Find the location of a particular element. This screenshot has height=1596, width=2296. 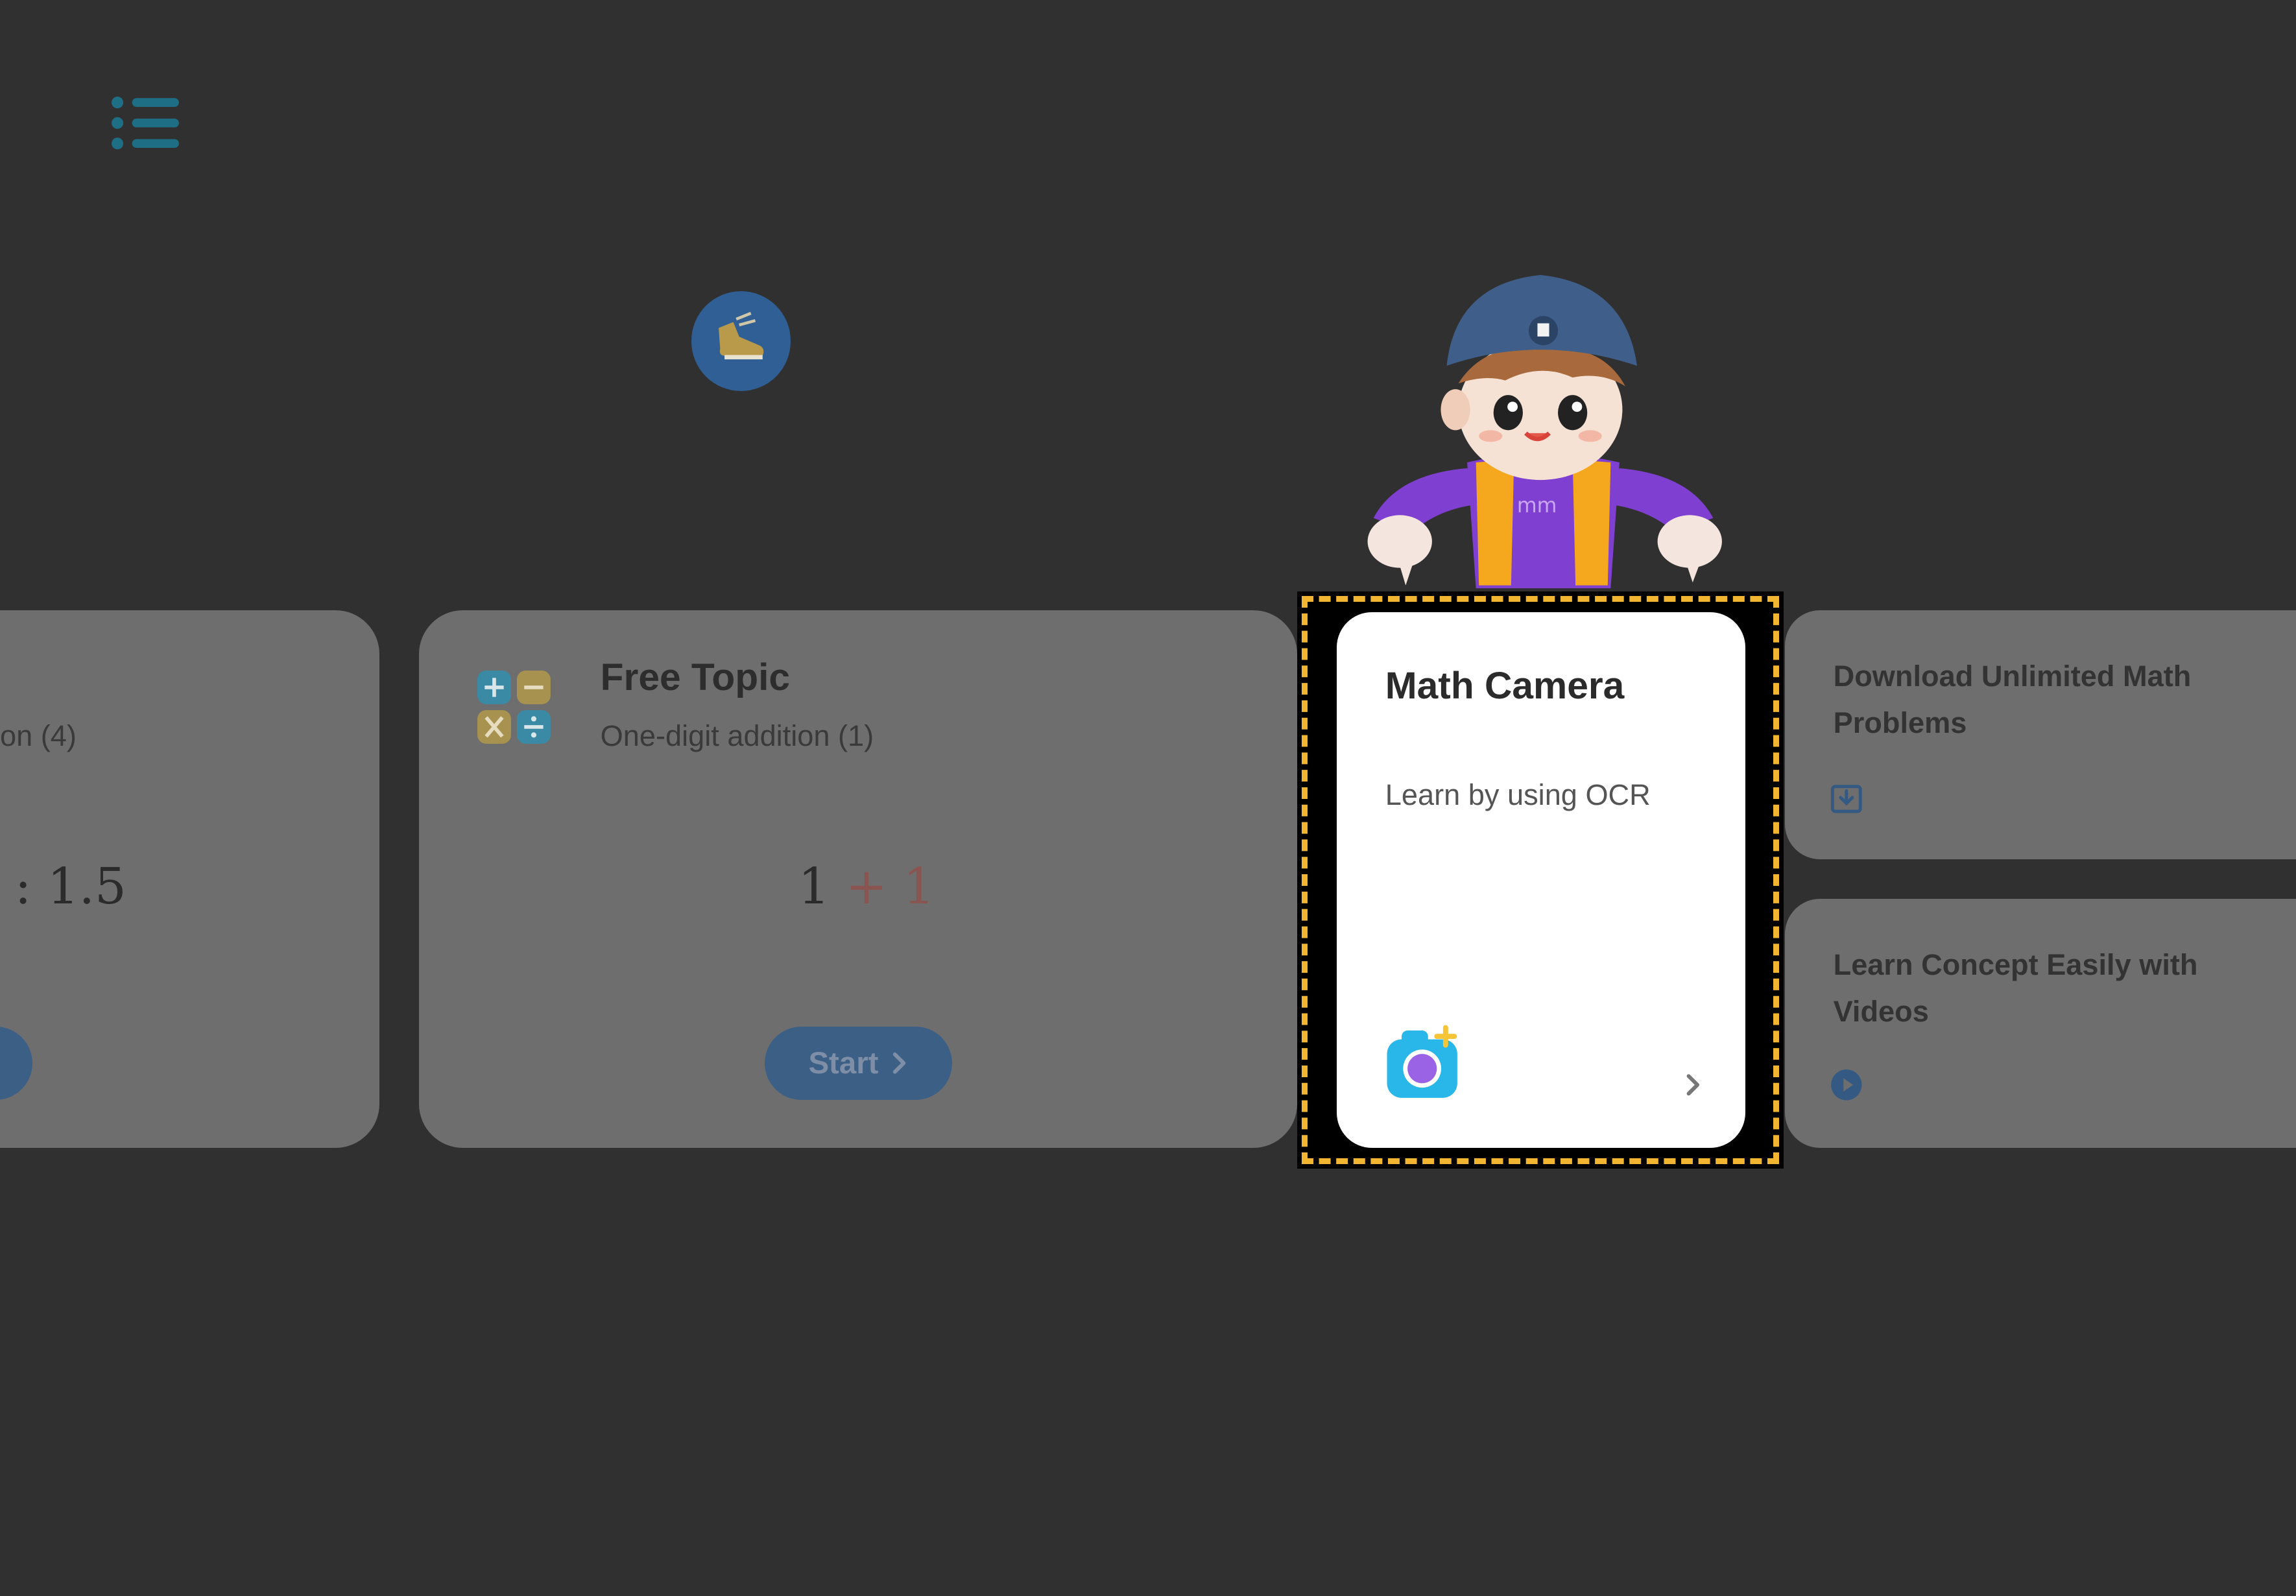

calculator-operations-icon is located at coordinates (514, 707).